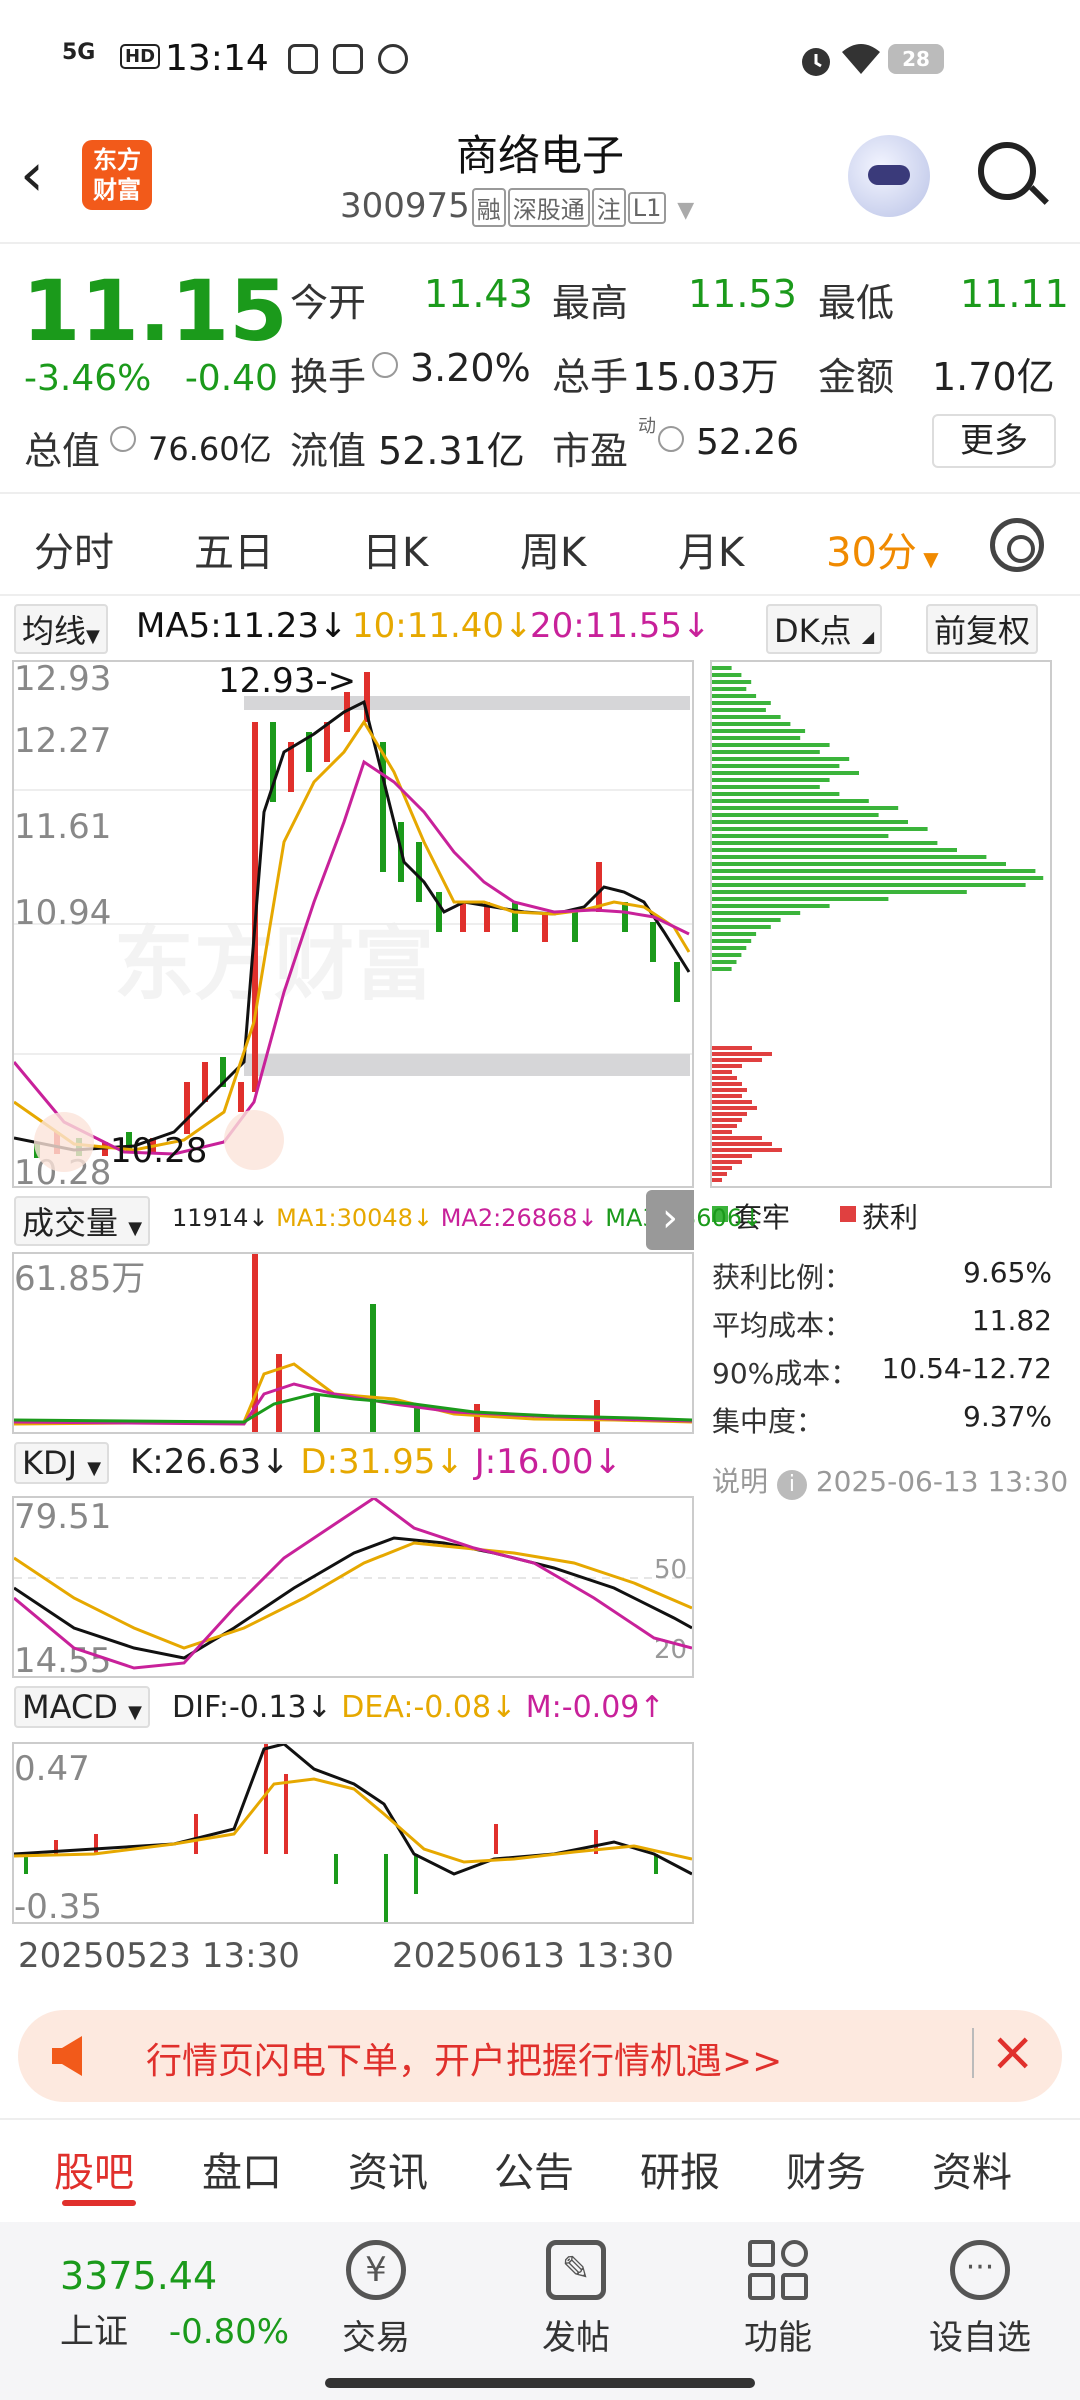  I want to click on tab-news: 资讯, so click(388, 2169).